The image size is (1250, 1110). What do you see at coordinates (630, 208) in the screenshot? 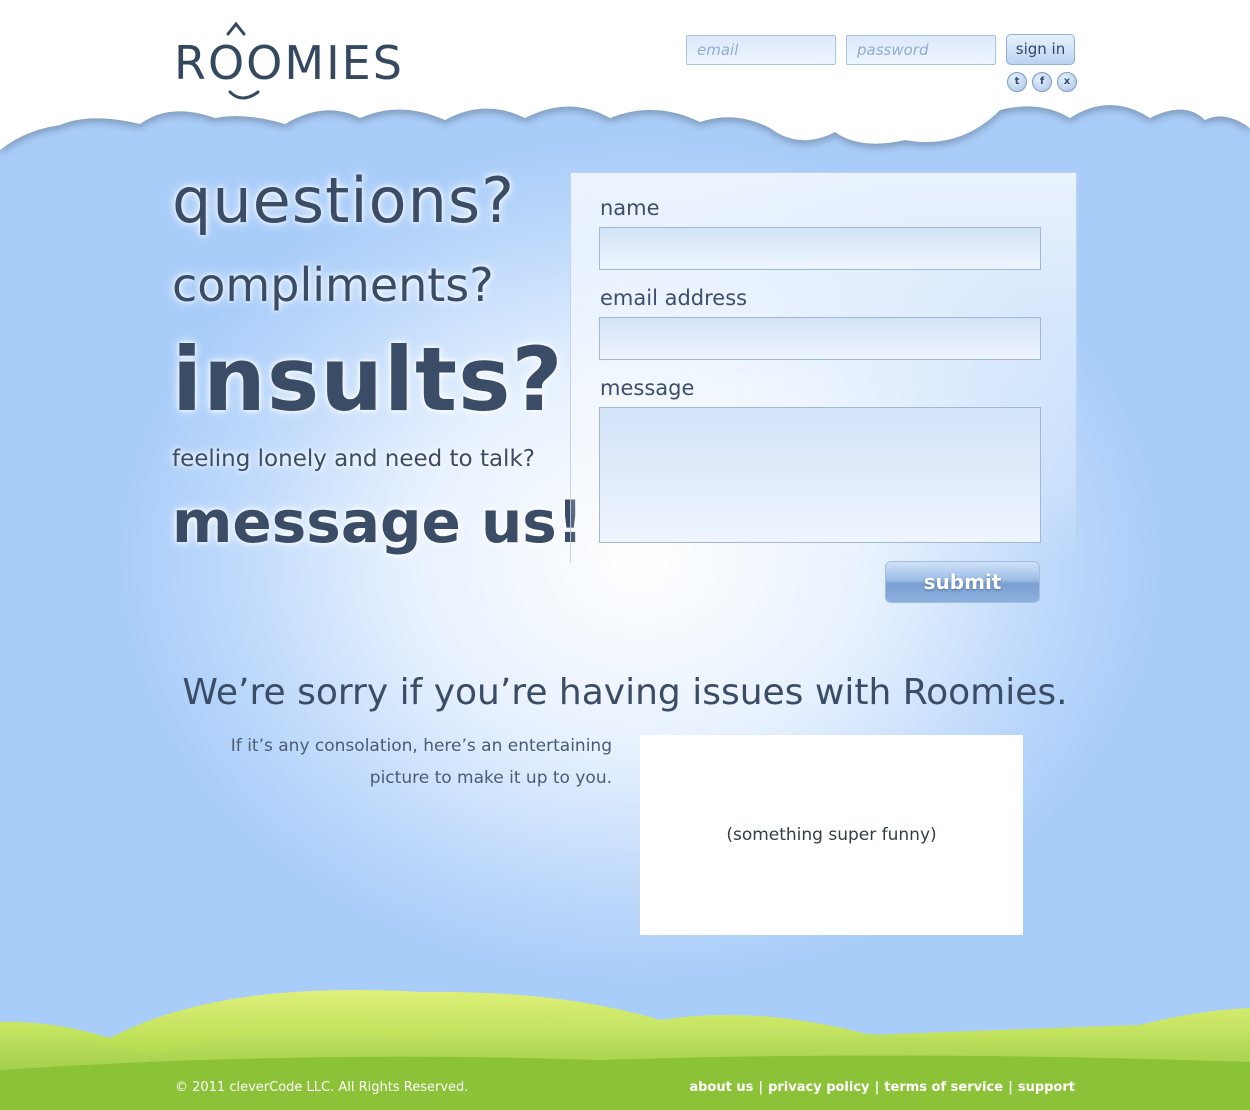
I see `name-label: name` at bounding box center [630, 208].